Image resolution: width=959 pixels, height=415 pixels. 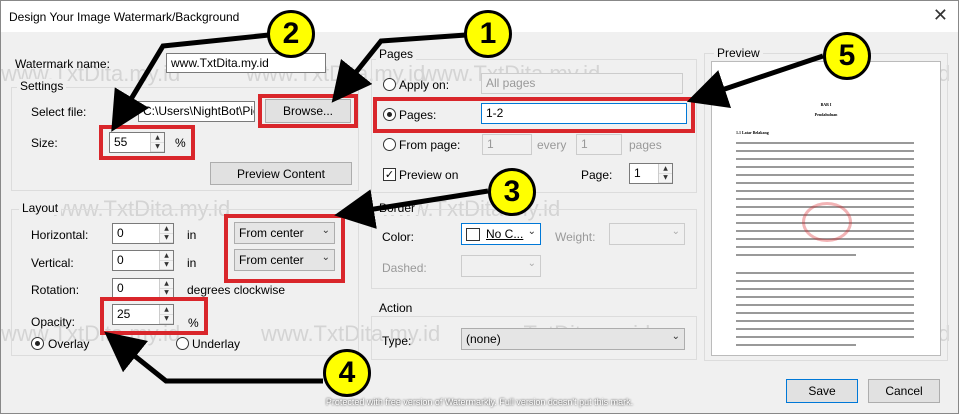 I want to click on step-badge-2: 2, so click(x=291, y=34).